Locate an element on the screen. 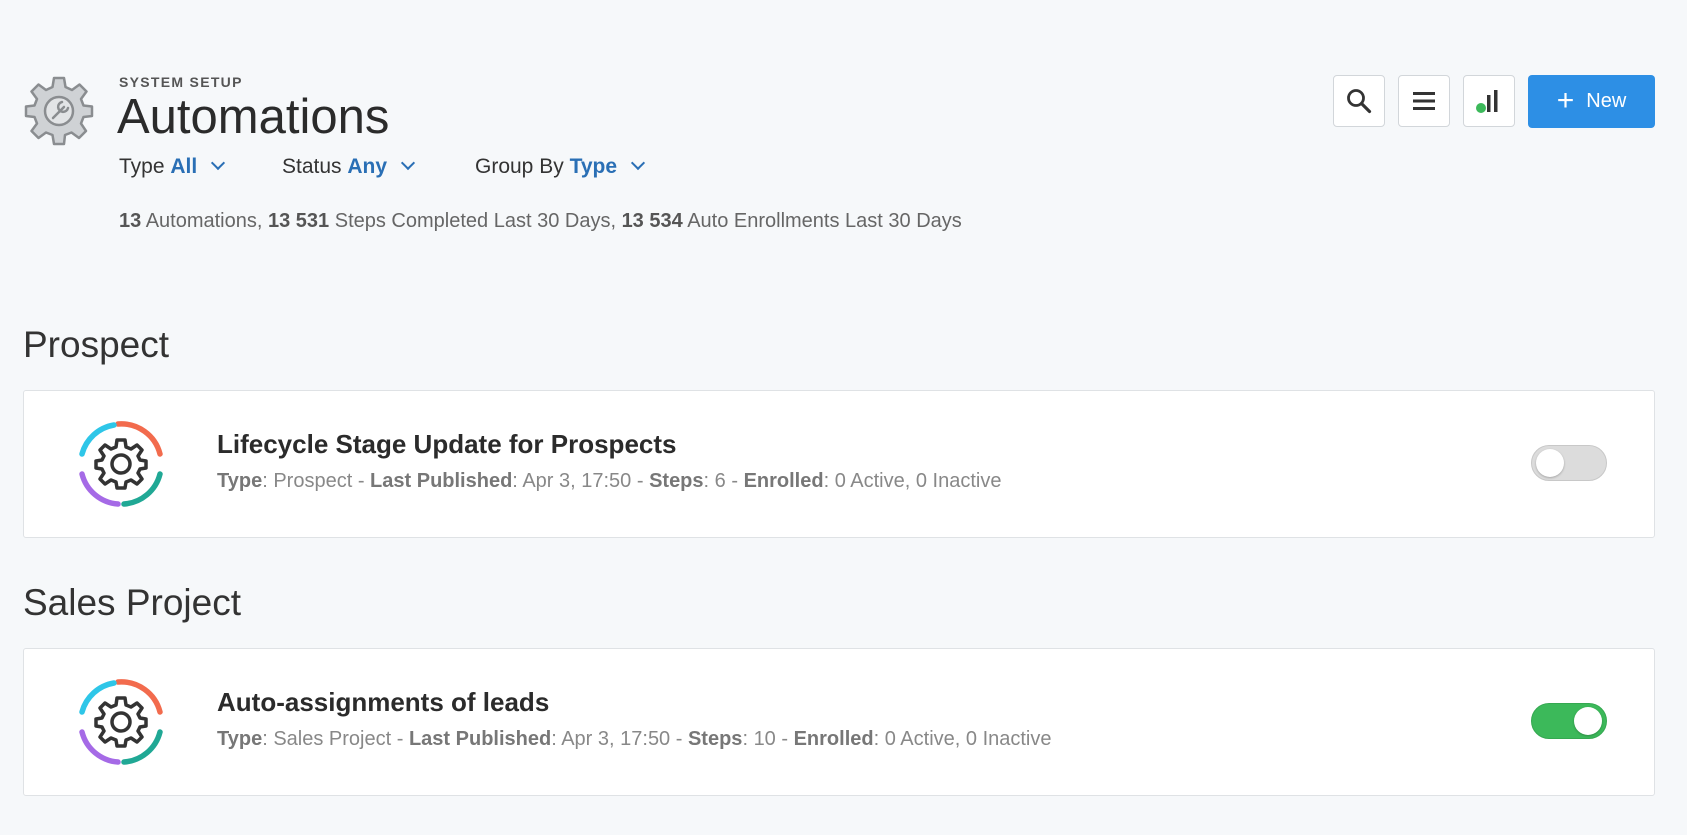  automations-count: 13 is located at coordinates (130, 221).